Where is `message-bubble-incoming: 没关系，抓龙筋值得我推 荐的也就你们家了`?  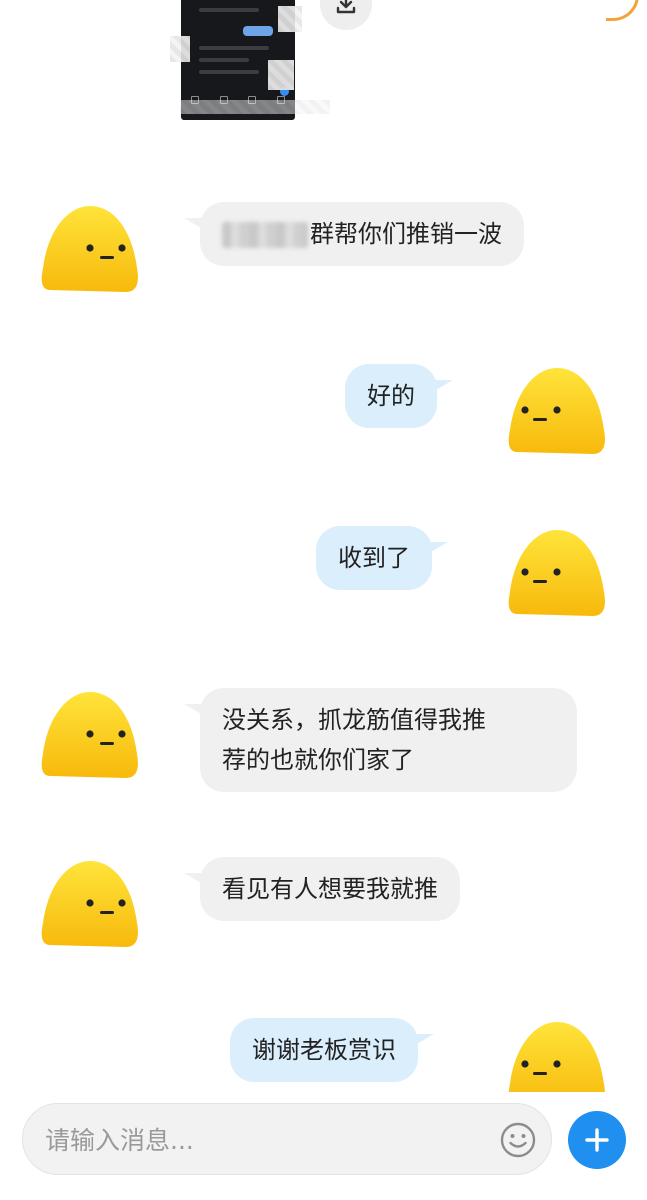 message-bubble-incoming: 没关系，抓龙筋值得我推 荐的也就你们家了 is located at coordinates (380, 740).